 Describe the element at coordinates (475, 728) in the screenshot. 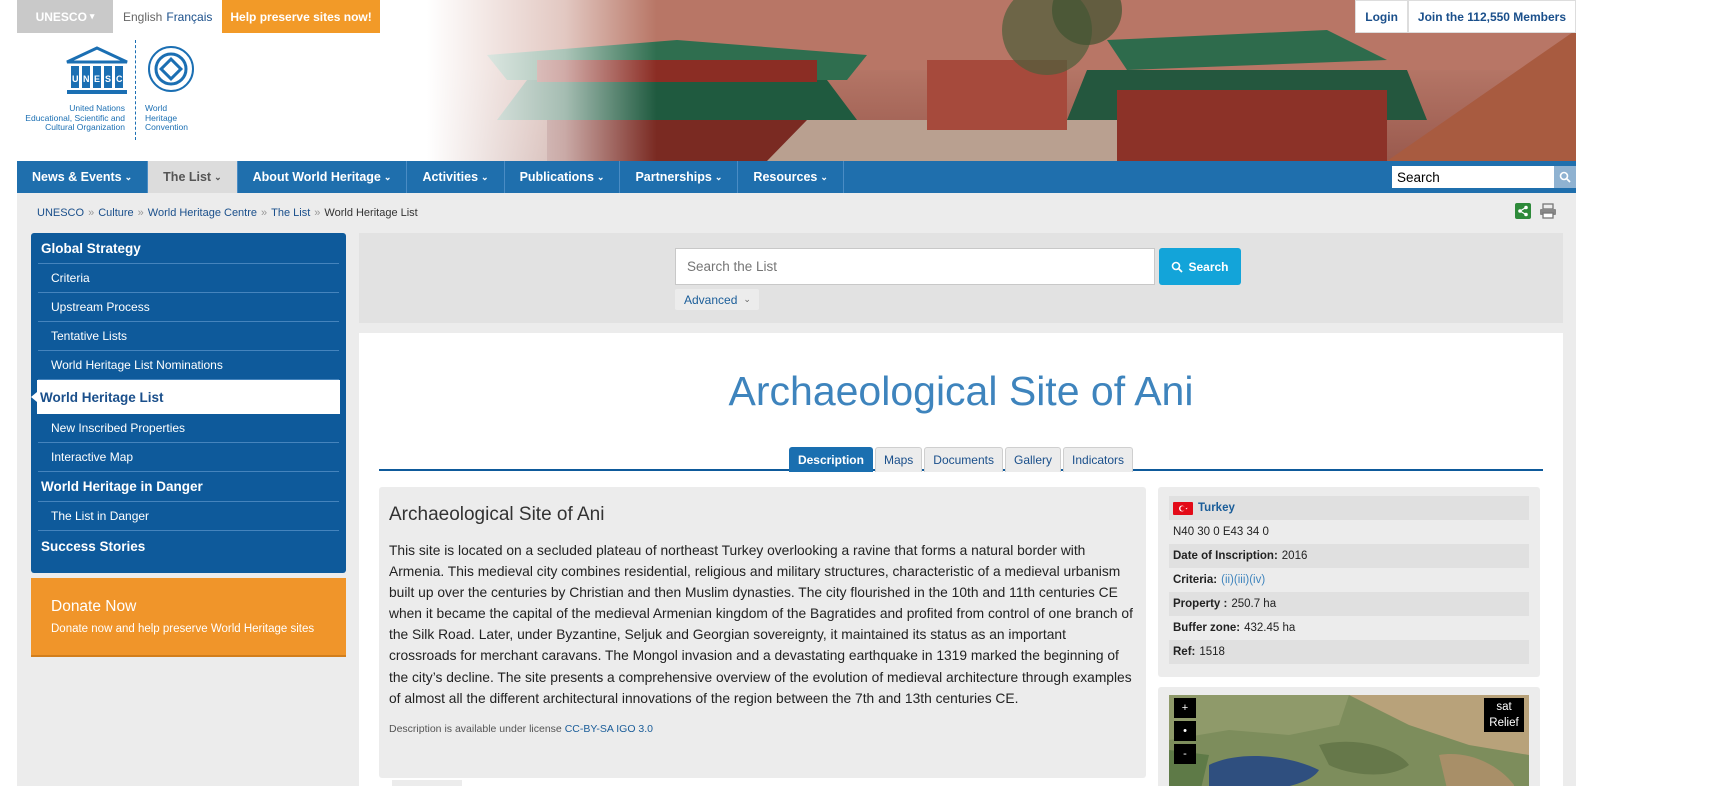

I see `license-prefix: Description is available under license` at that location.